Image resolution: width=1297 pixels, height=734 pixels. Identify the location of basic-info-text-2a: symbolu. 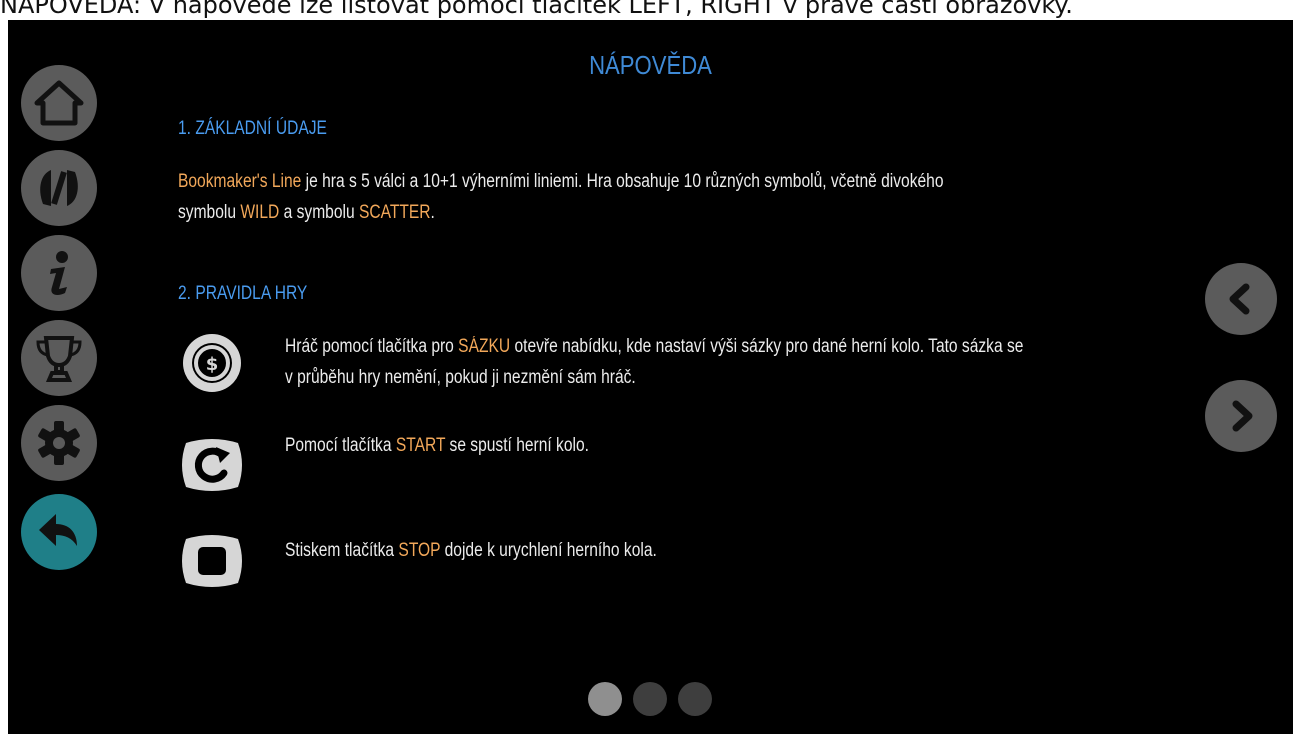
(209, 212).